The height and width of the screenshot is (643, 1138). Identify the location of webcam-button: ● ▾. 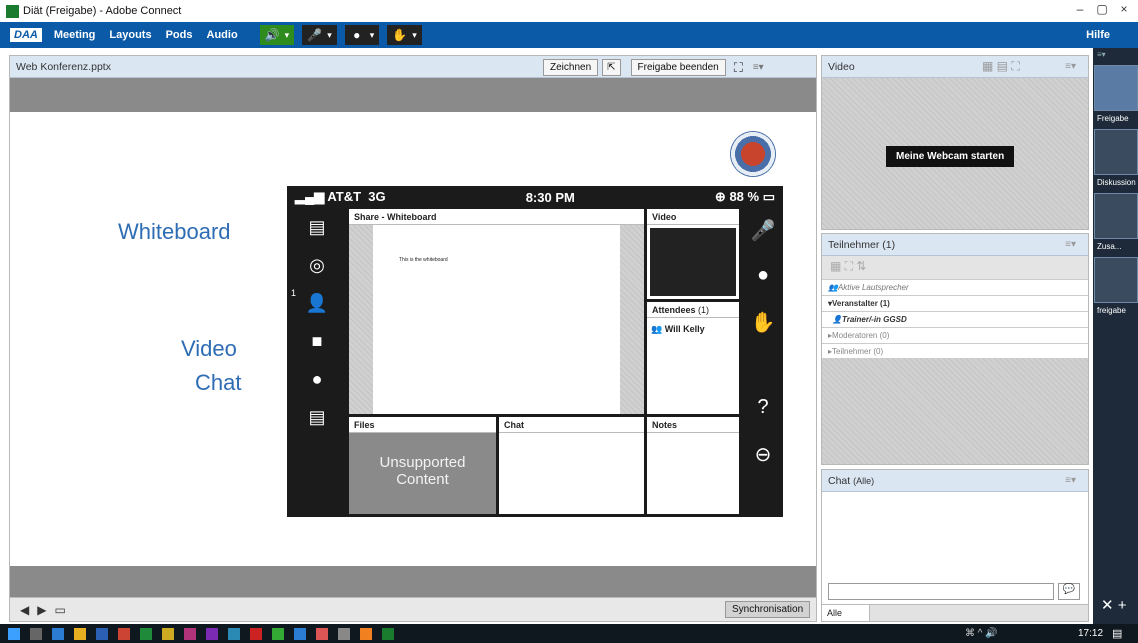
(362, 35).